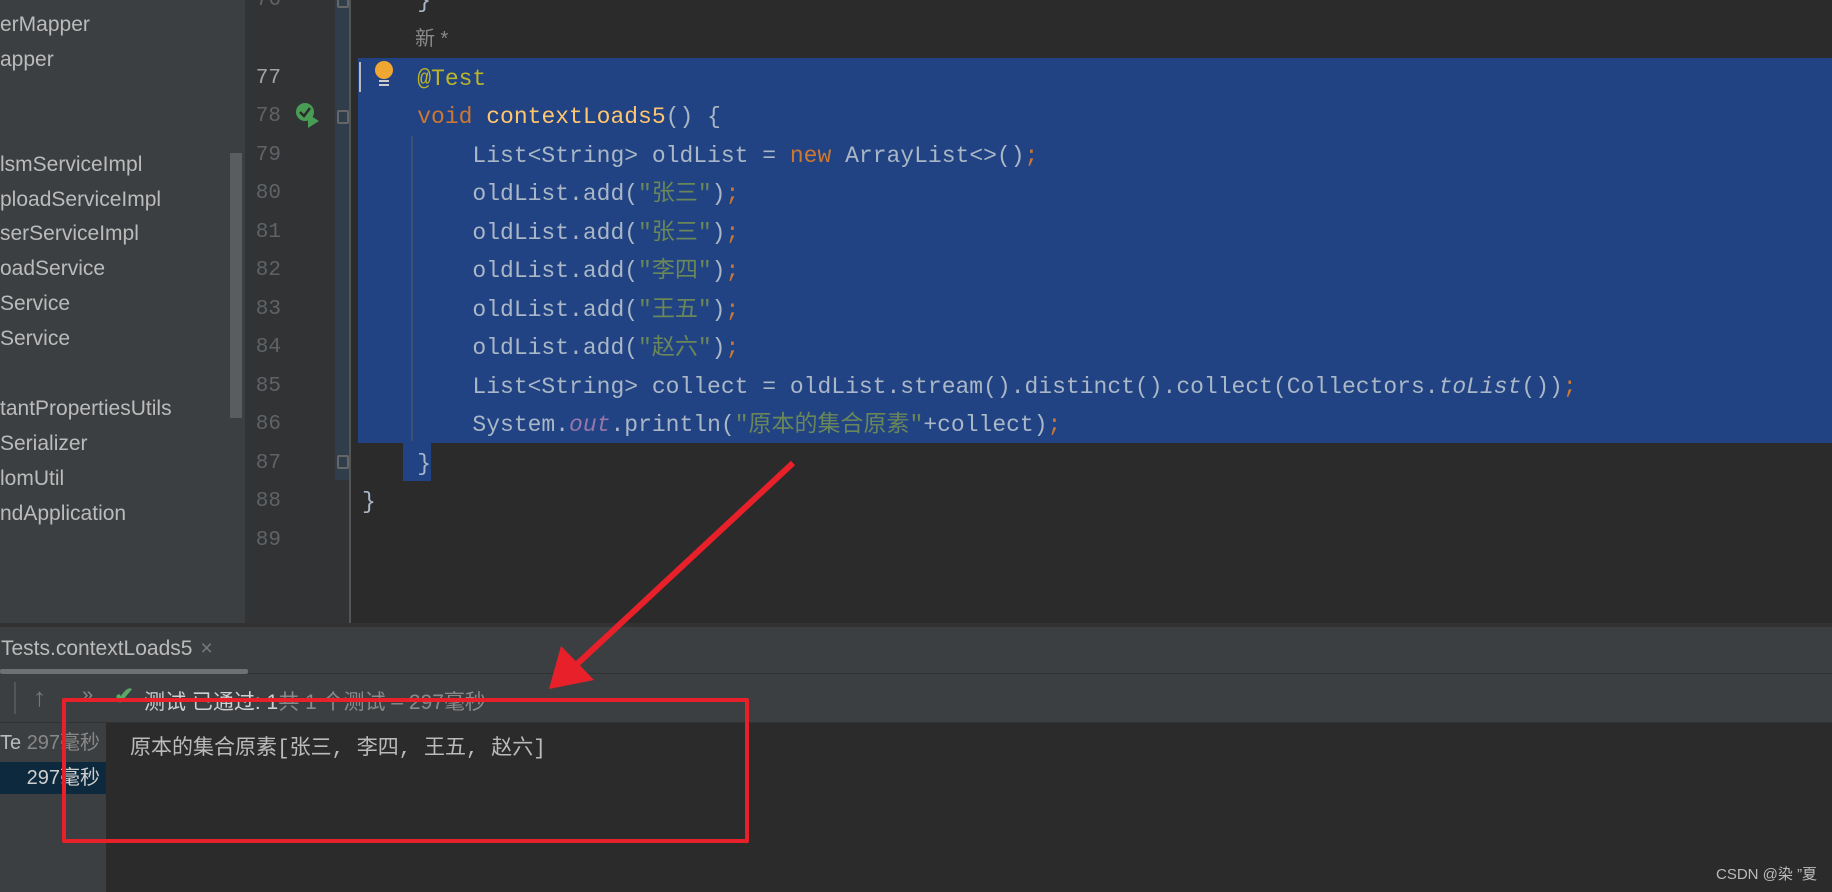 The height and width of the screenshot is (892, 1832). What do you see at coordinates (32, 479) in the screenshot?
I see `project-tree-item: lomUtil` at bounding box center [32, 479].